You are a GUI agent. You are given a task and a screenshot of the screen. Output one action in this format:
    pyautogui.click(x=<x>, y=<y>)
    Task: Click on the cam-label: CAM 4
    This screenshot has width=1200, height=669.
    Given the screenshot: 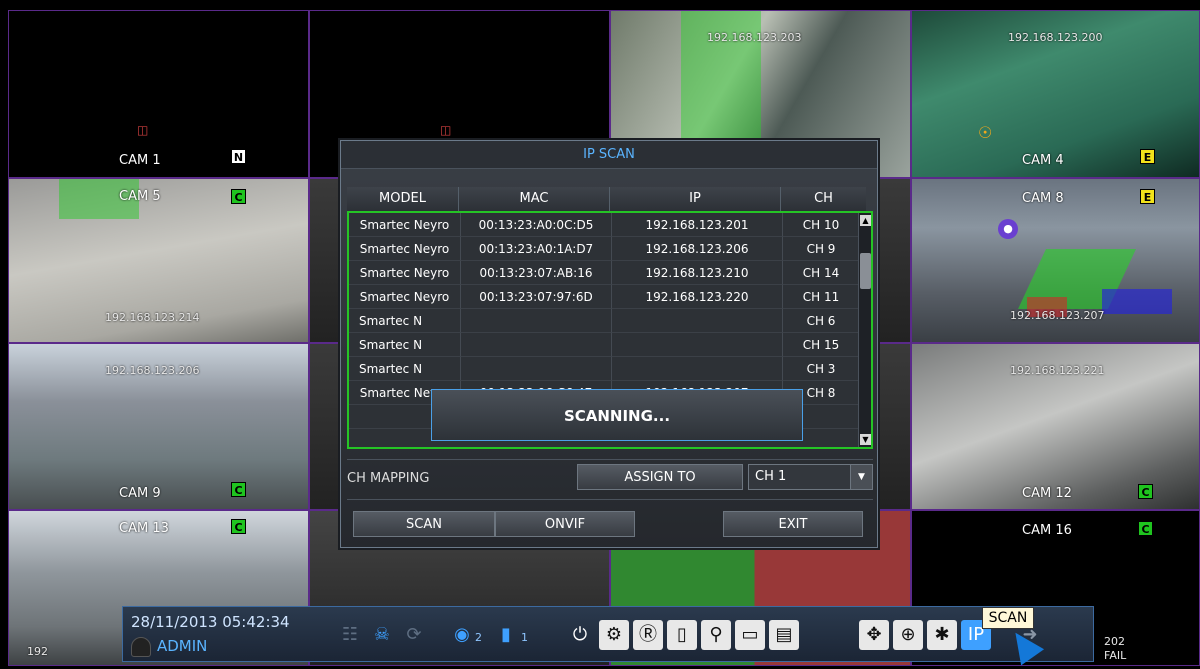 What is the action you would take?
    pyautogui.click(x=1043, y=160)
    